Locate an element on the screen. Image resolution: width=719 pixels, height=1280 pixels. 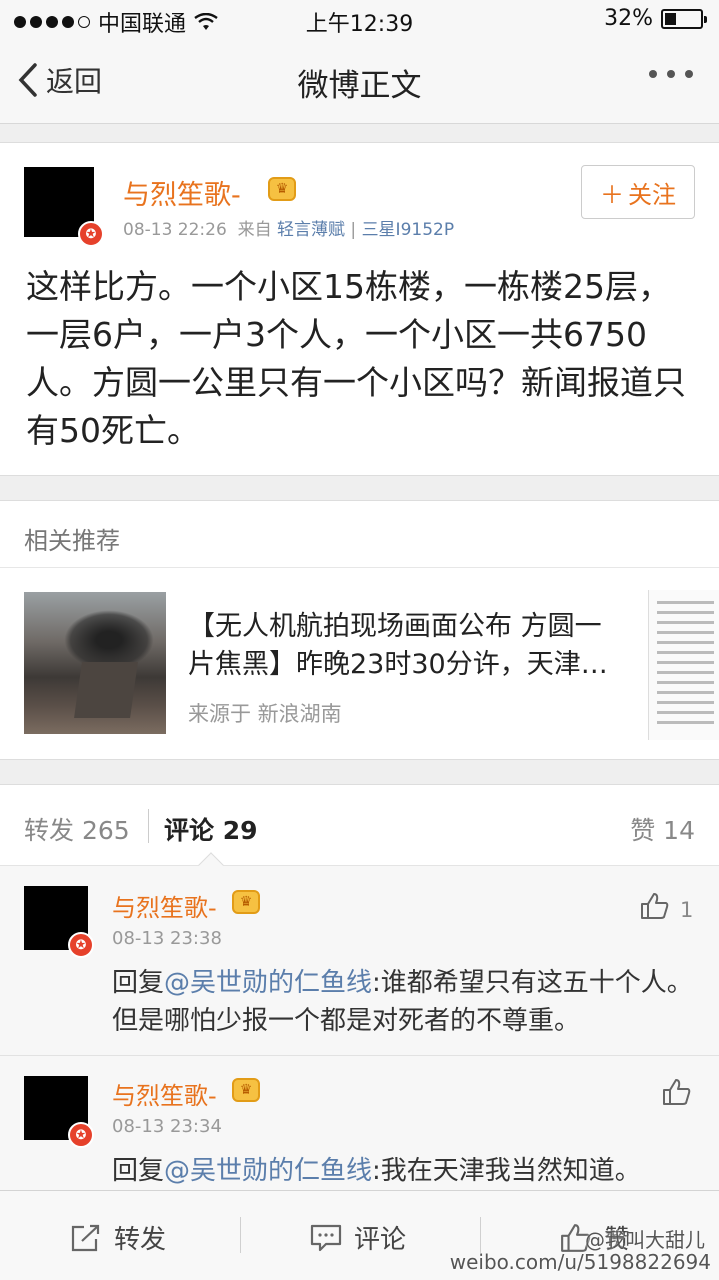
comment-text: 回复@吴世勋的仁鱼线:我在天津我当然知道。 is located at coordinates (407, 1171).